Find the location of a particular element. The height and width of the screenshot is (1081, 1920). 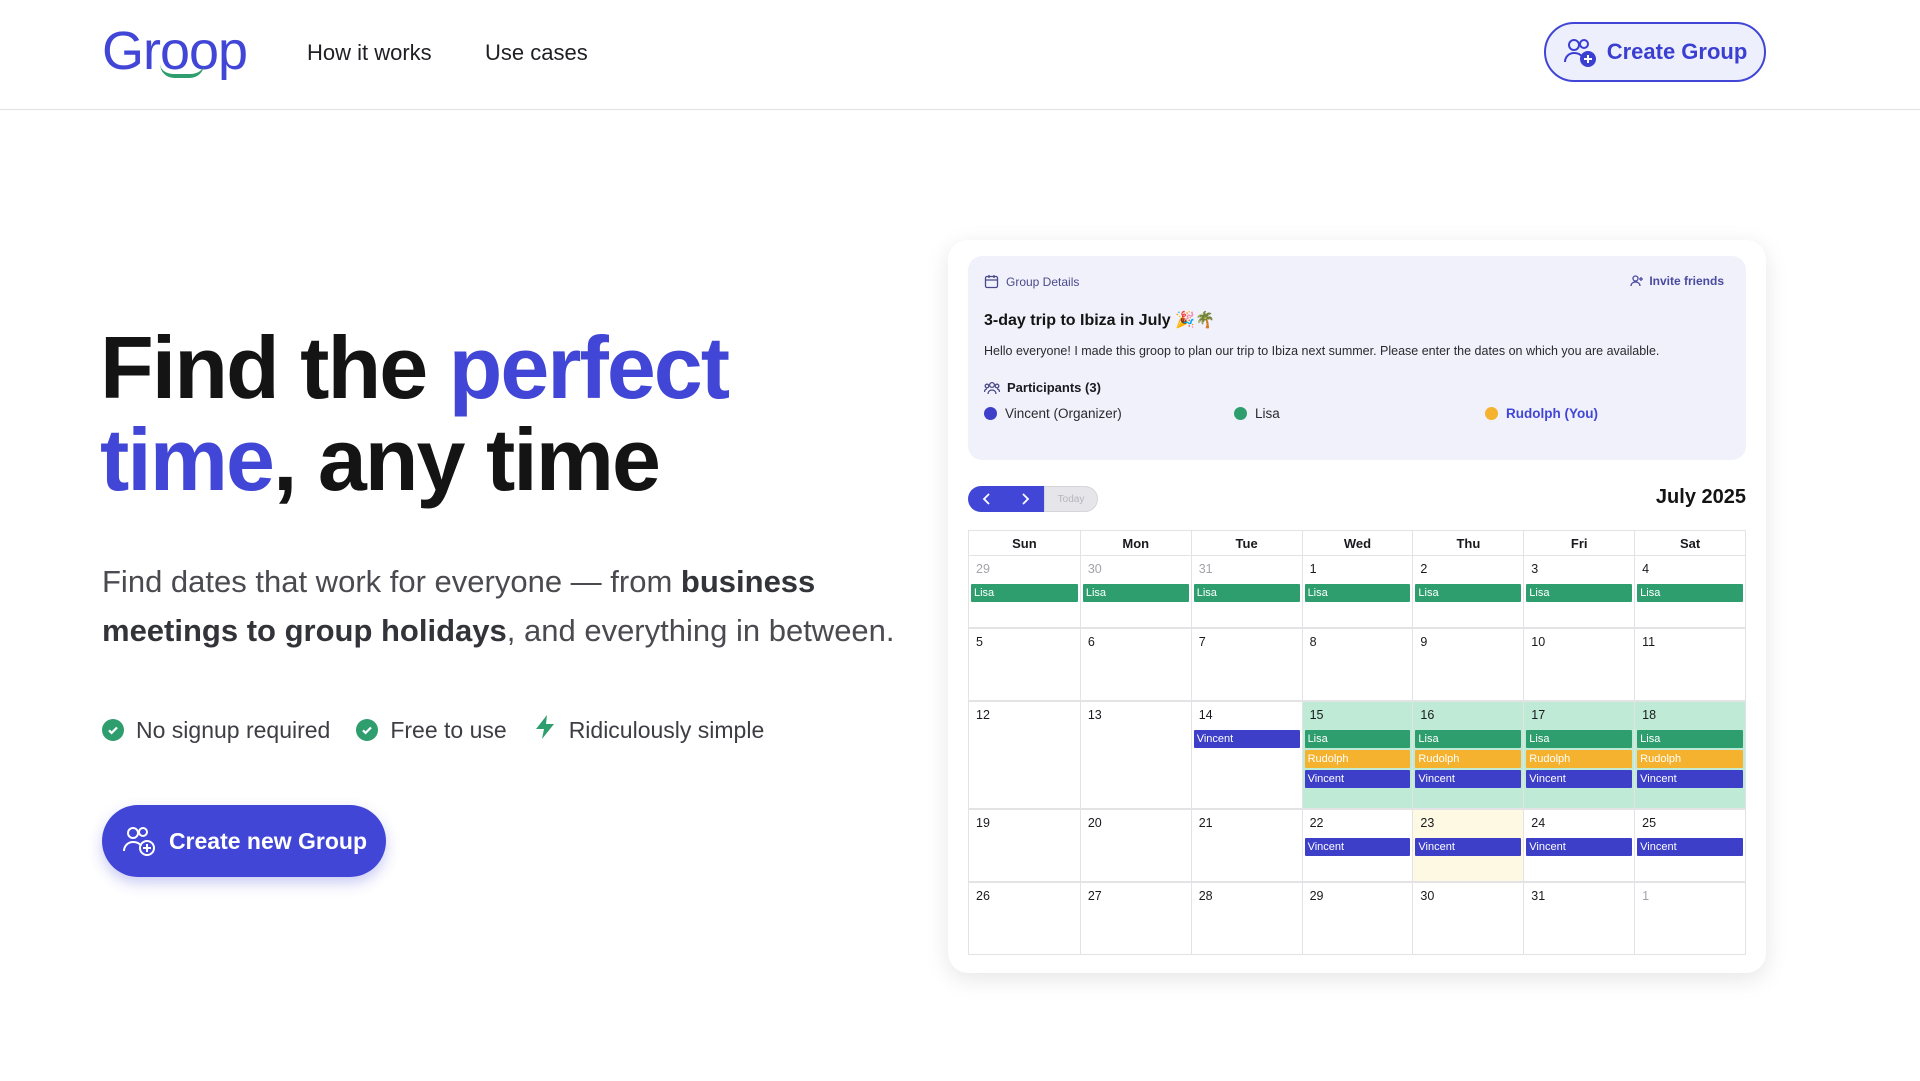

lightning-bolt-icon is located at coordinates (545, 730).